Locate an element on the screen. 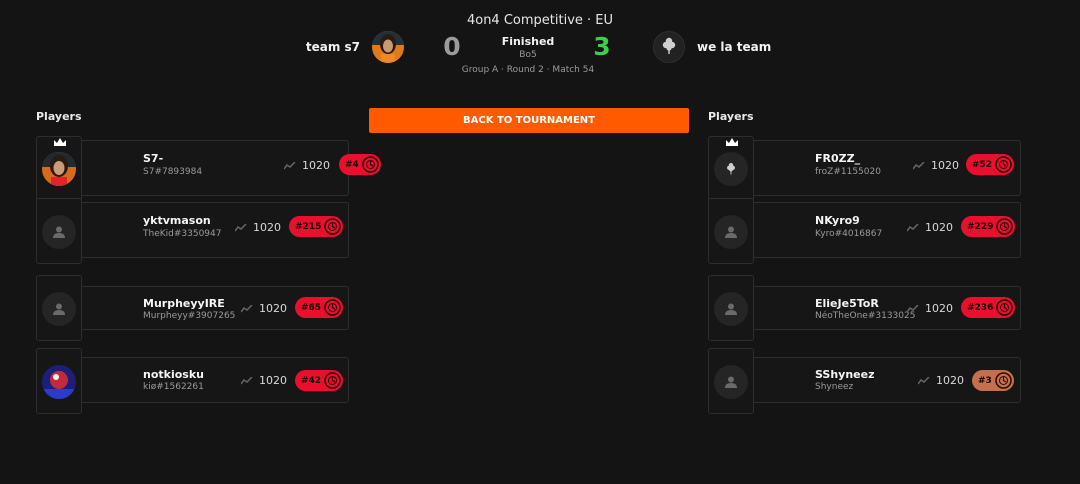 The height and width of the screenshot is (484, 1080). players-heading-left: Players is located at coordinates (59, 116).